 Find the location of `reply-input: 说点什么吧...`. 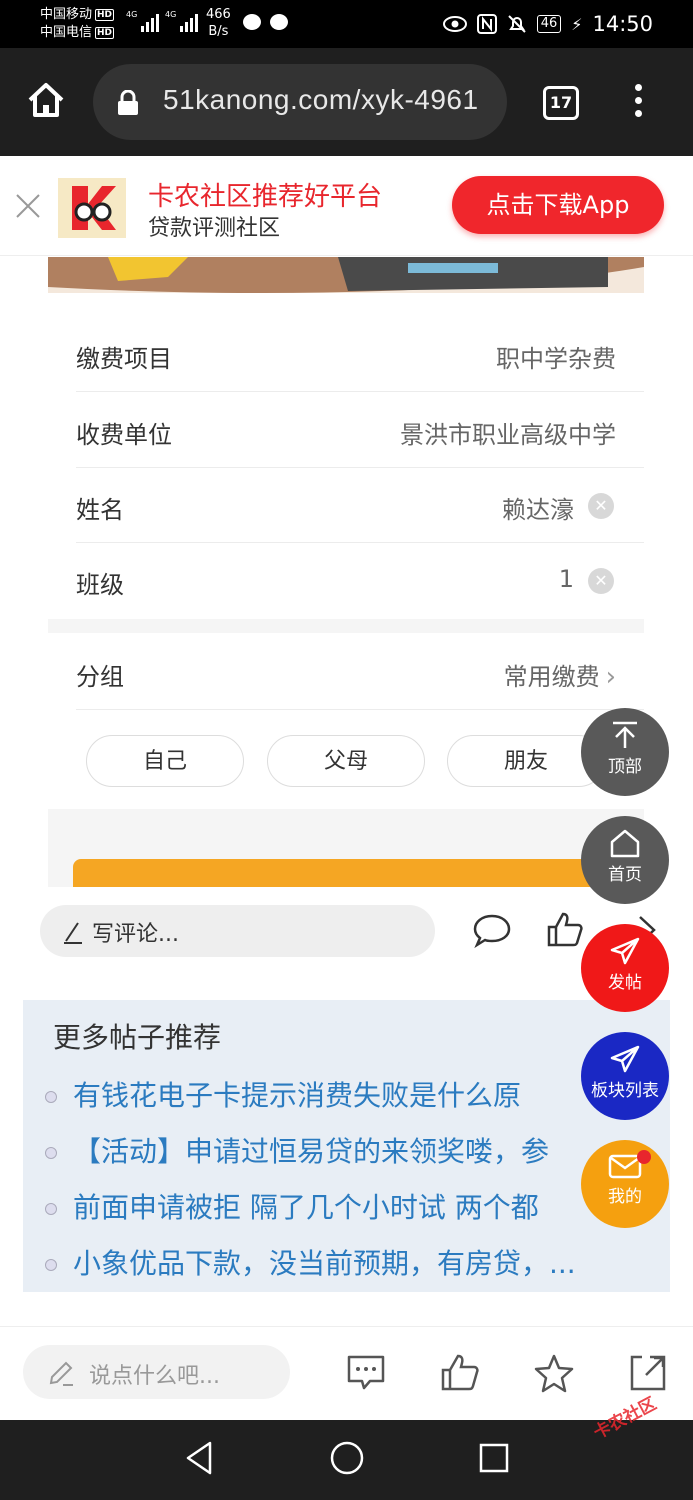

reply-input: 说点什么吧... is located at coordinates (156, 1372).